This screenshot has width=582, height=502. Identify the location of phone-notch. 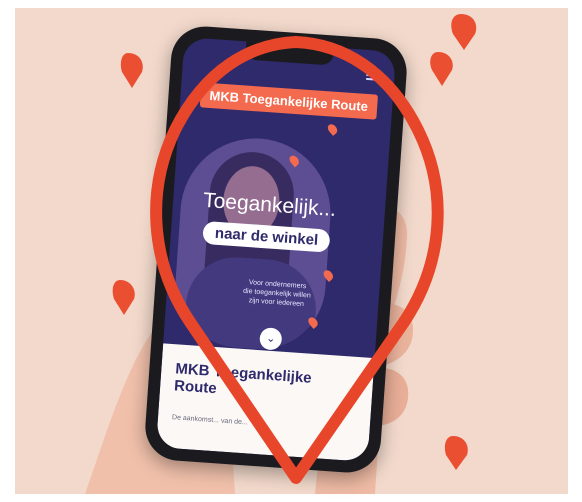
(290, 53).